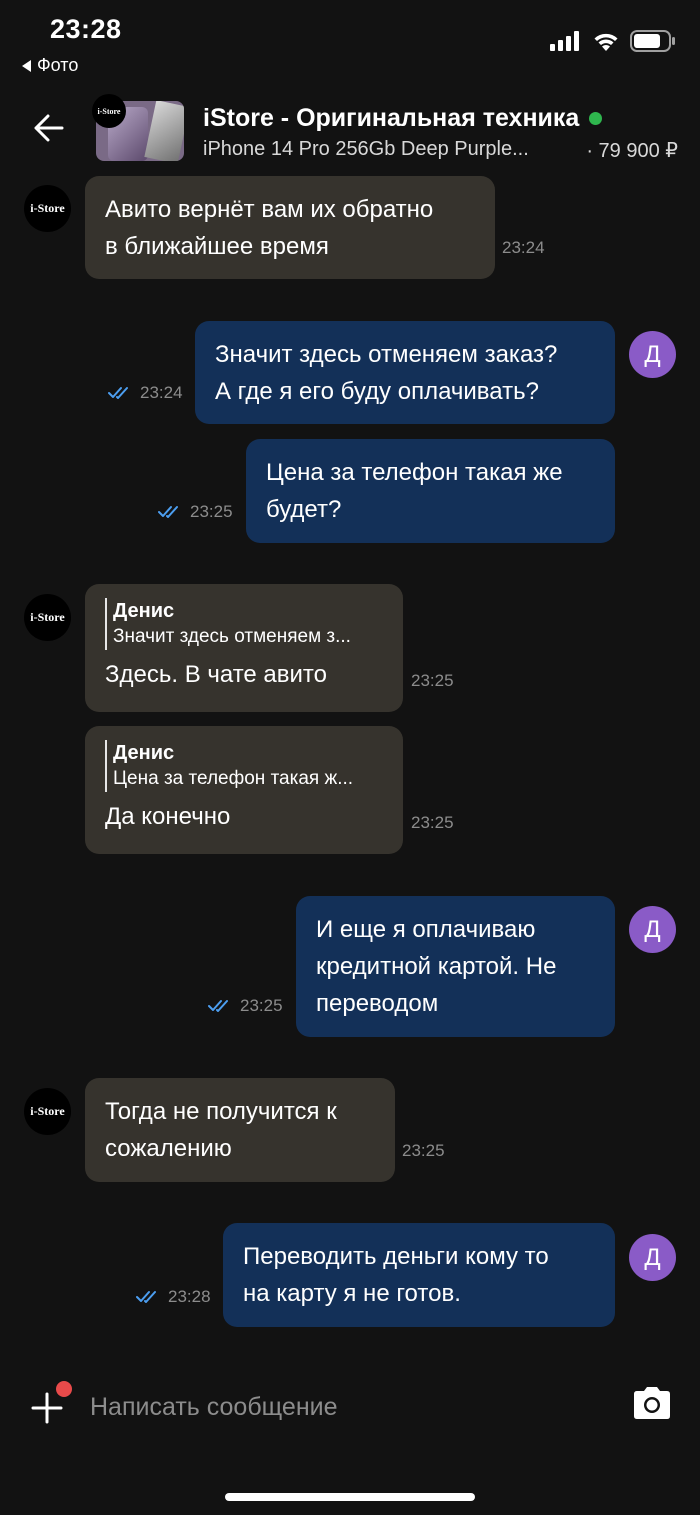 The height and width of the screenshot is (1515, 700). What do you see at coordinates (606, 42) in the screenshot?
I see `wifi-icon` at bounding box center [606, 42].